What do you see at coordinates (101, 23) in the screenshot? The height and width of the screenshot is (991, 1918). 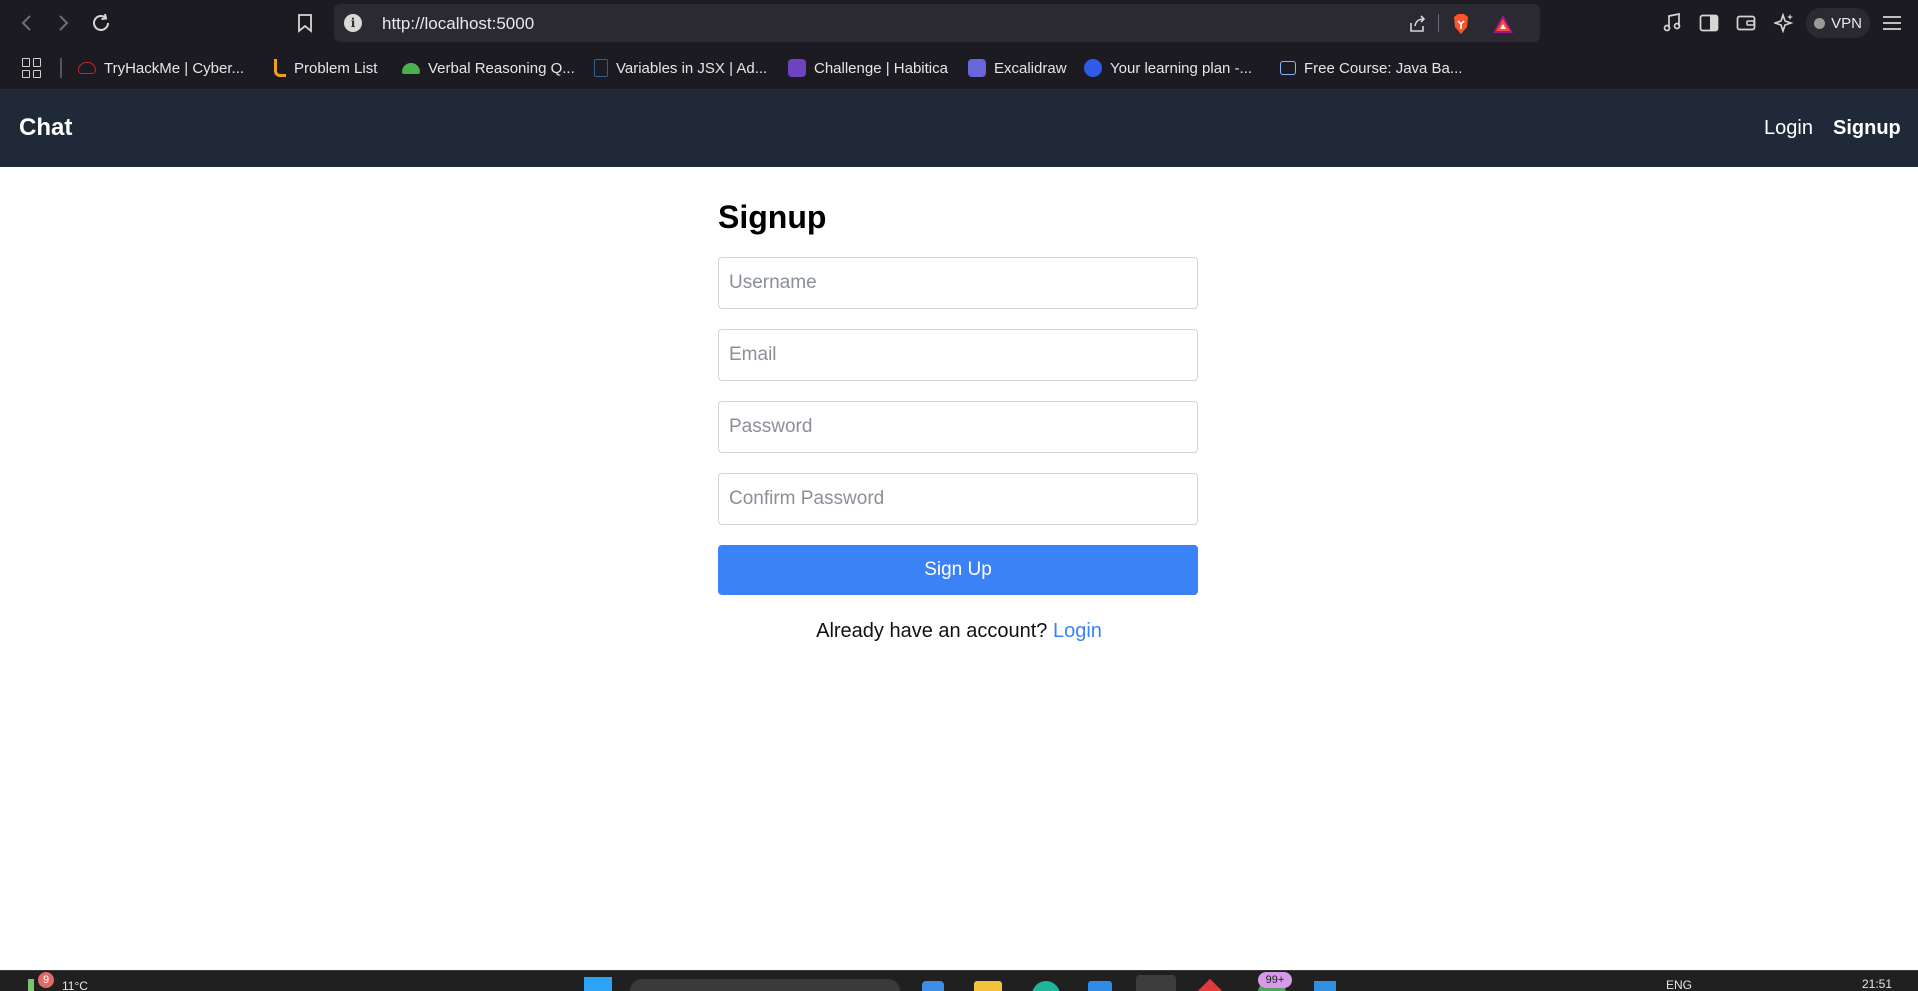 I see `reload-icon` at bounding box center [101, 23].